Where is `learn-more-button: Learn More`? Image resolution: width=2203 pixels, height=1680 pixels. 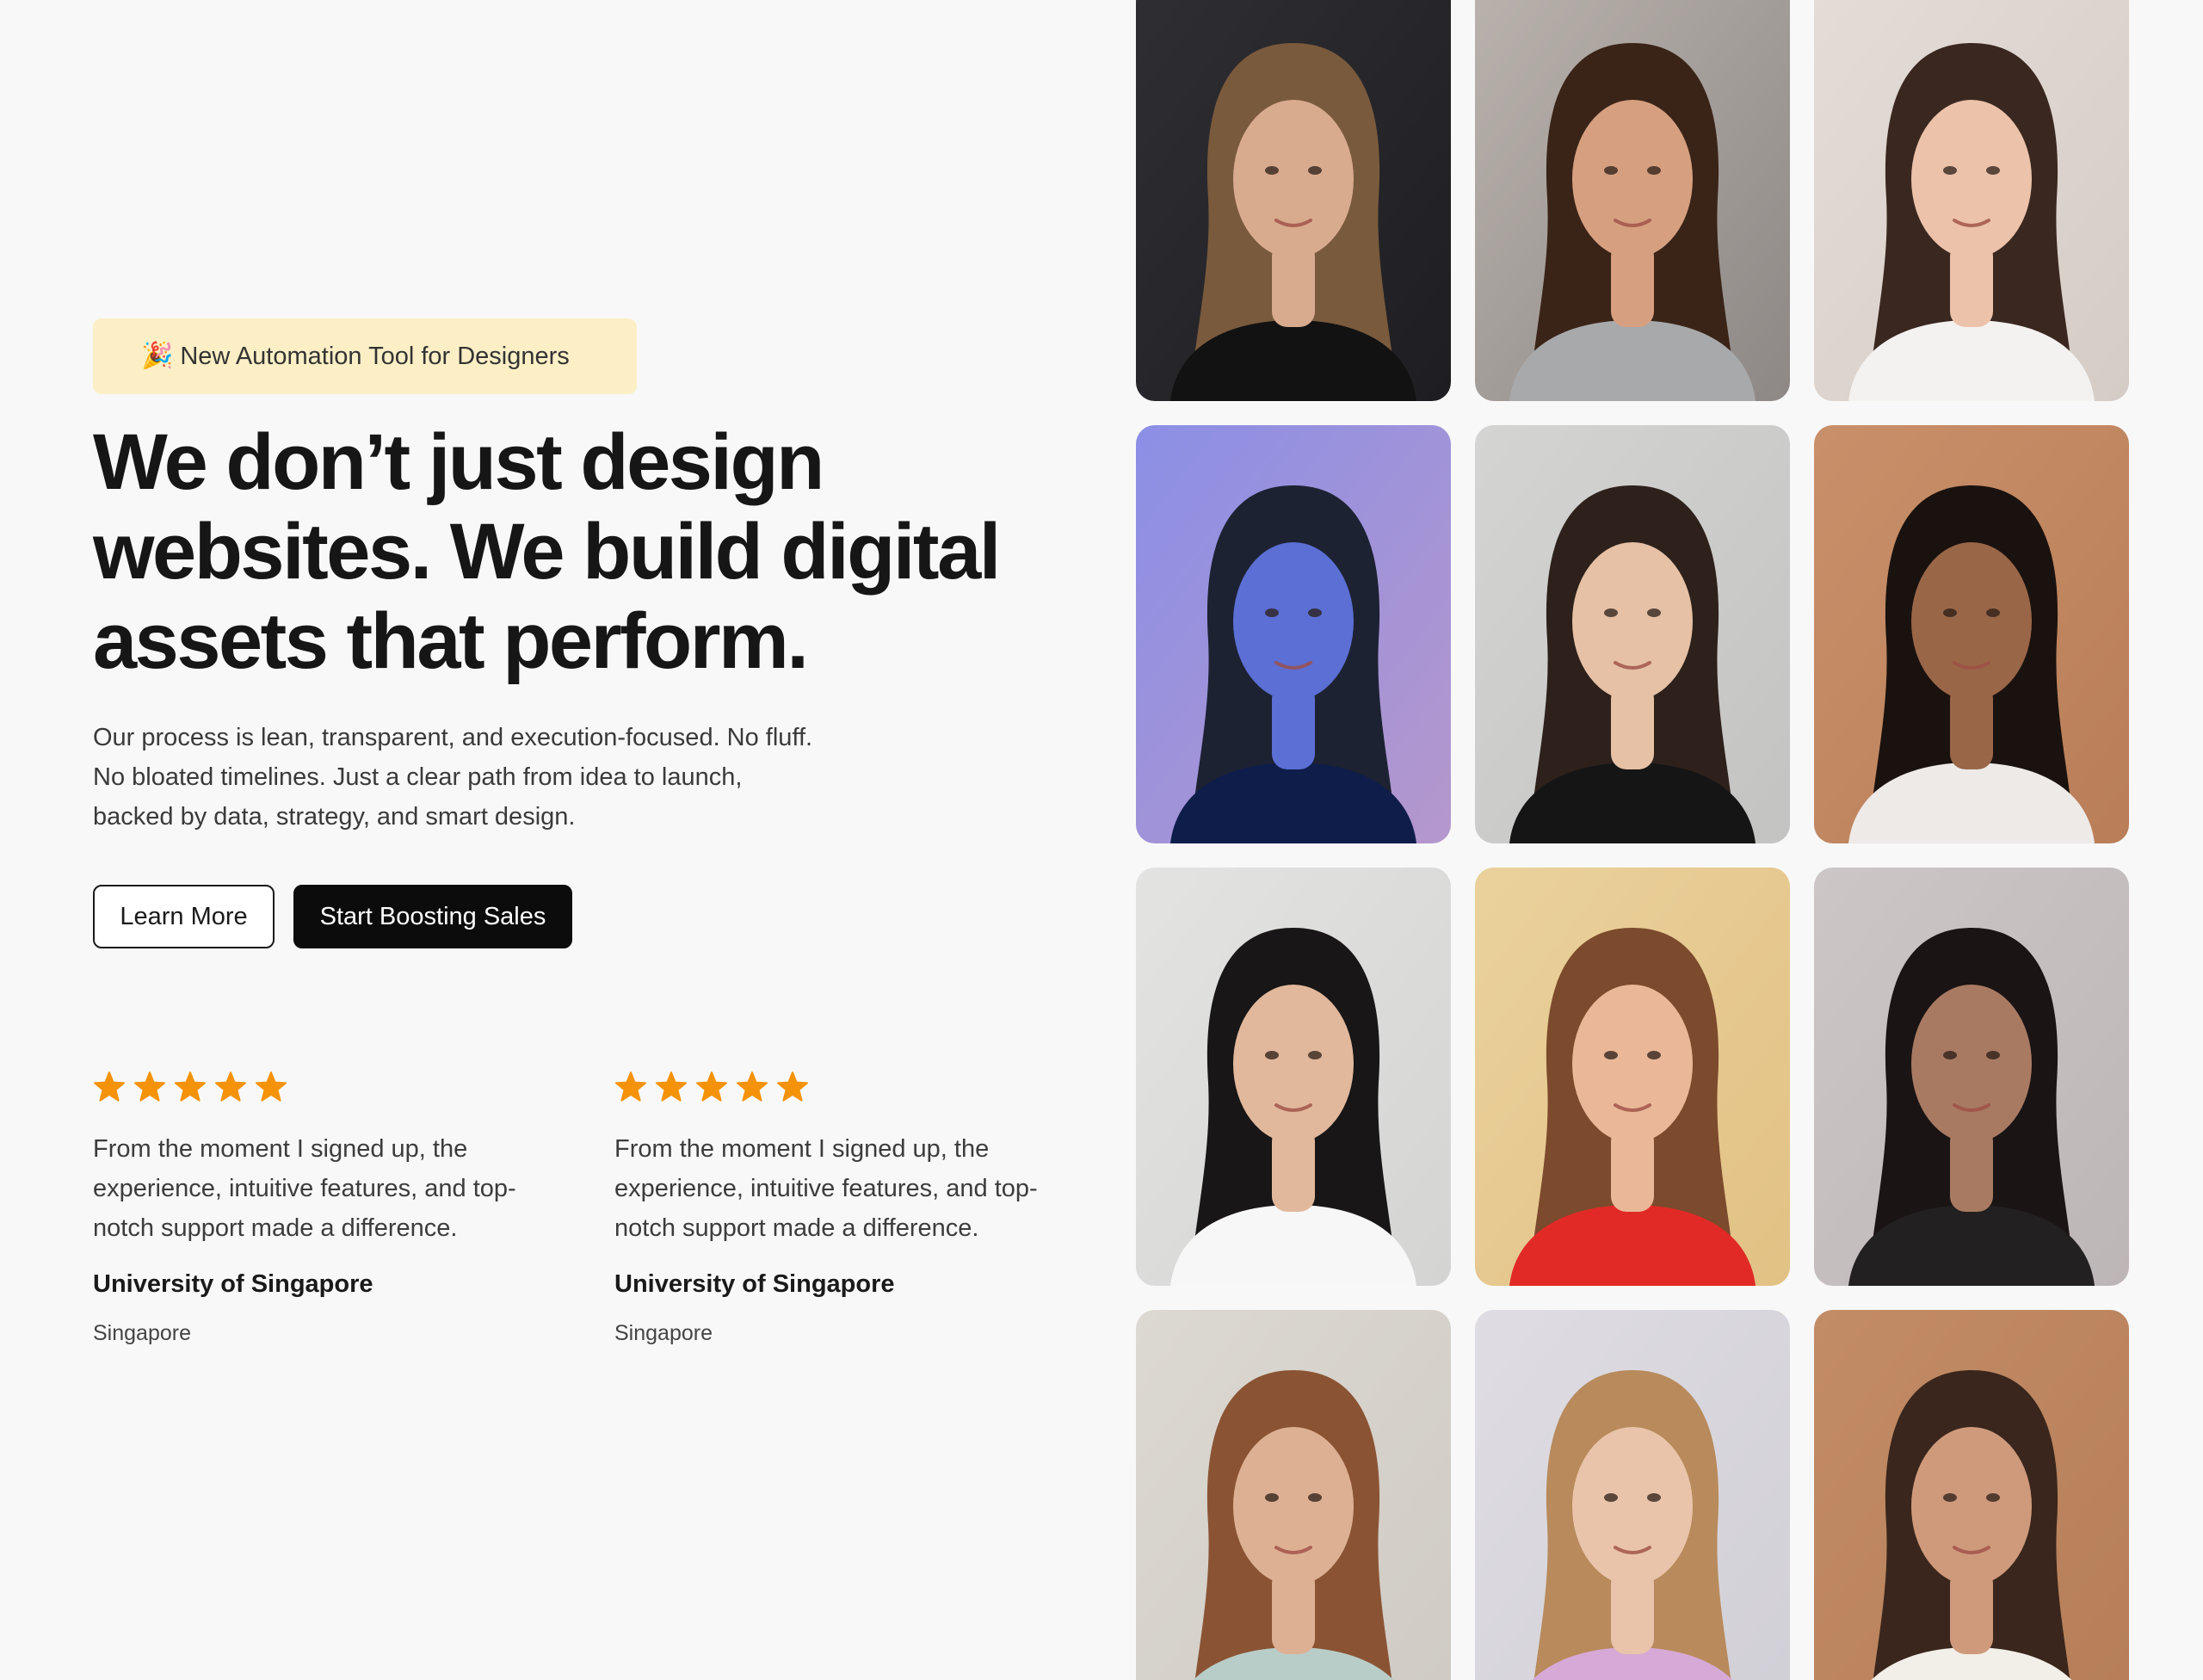 learn-more-button: Learn More is located at coordinates (184, 916).